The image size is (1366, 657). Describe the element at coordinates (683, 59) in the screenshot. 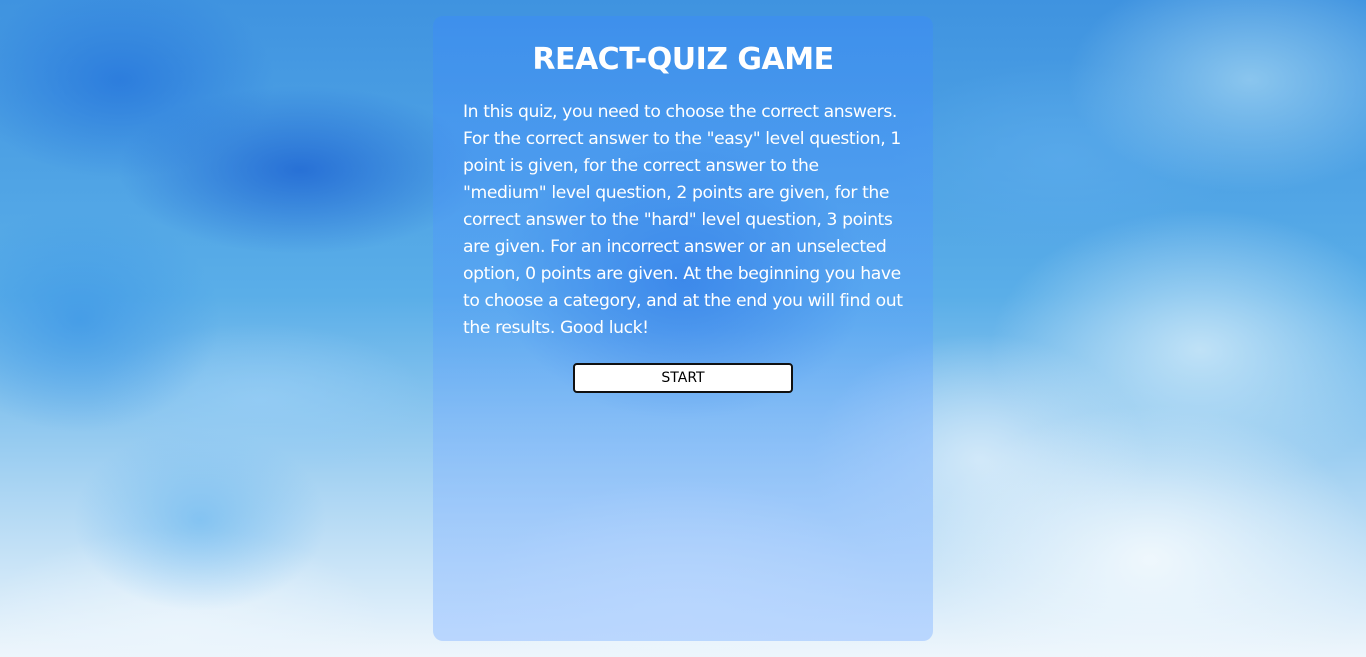

I see `page-title: REACT-QUIZ GAME` at that location.